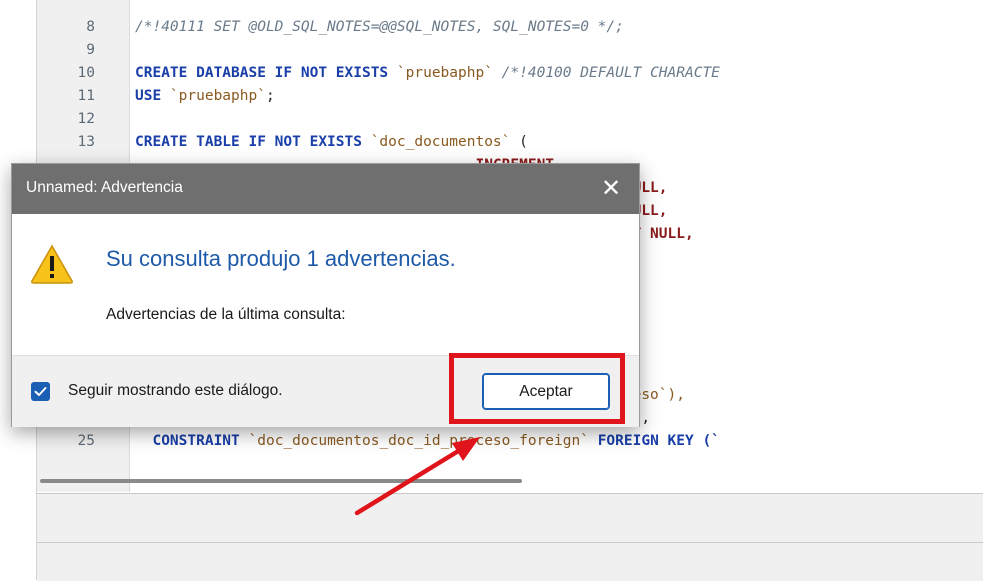  Describe the element at coordinates (654, 441) in the screenshot. I see `code-token: FOREIGN KEY (`` at that location.